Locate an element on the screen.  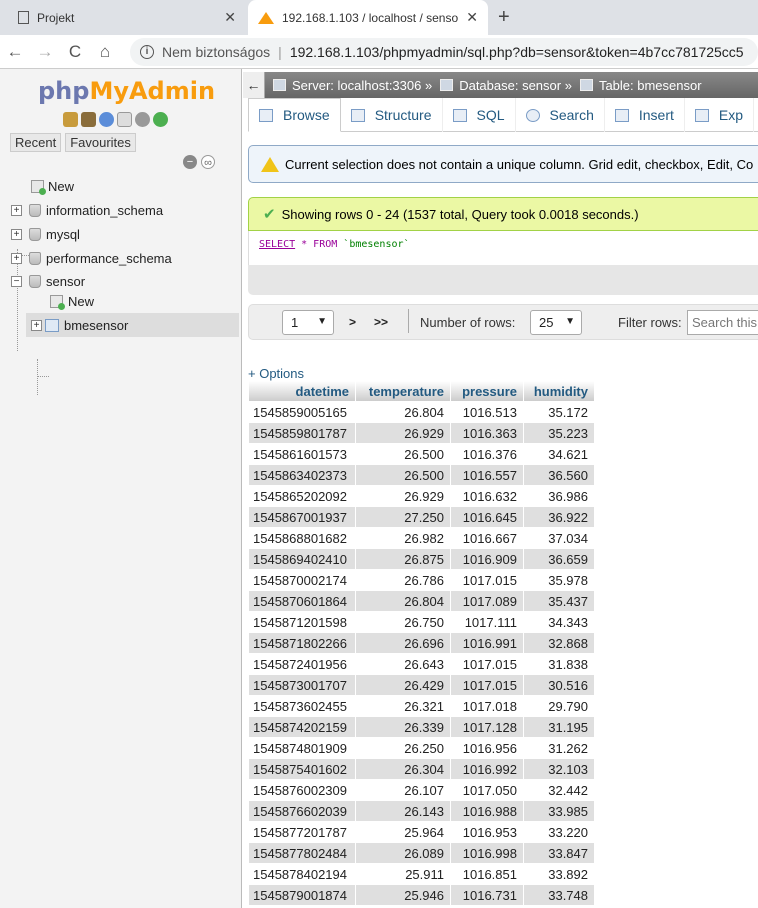
column-header-datetime: datetime is located at coordinates (302, 391).